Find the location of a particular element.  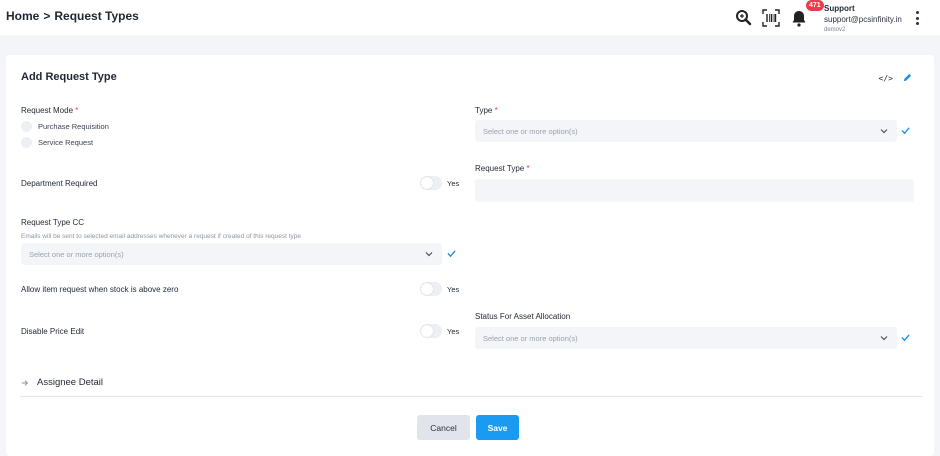

divider is located at coordinates (471, 396).